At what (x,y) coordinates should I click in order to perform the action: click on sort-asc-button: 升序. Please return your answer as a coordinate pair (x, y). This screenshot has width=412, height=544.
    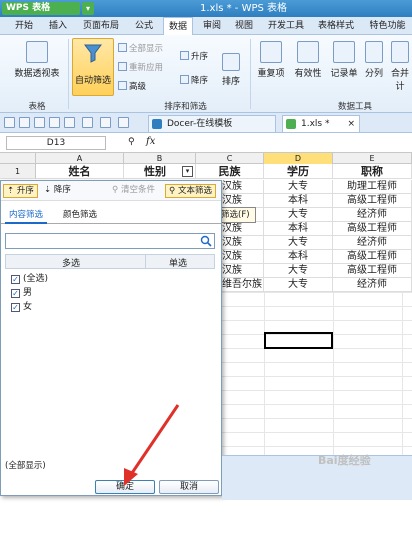
    Looking at the image, I should click on (194, 57).